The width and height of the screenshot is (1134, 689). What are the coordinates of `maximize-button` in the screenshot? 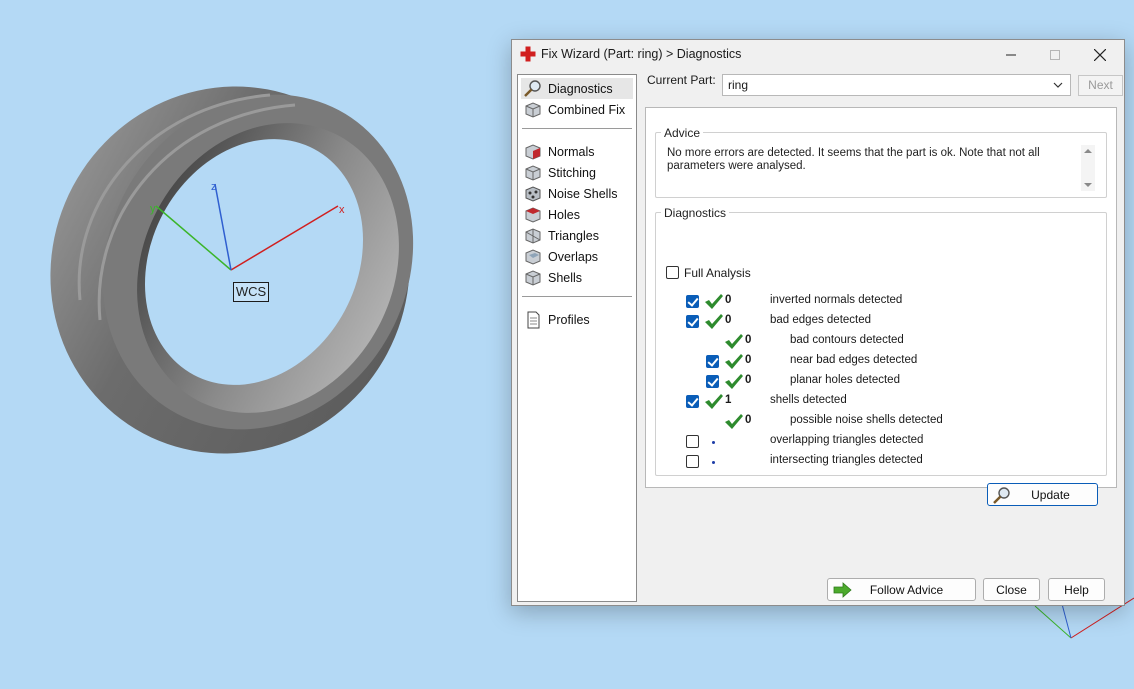 It's located at (1055, 55).